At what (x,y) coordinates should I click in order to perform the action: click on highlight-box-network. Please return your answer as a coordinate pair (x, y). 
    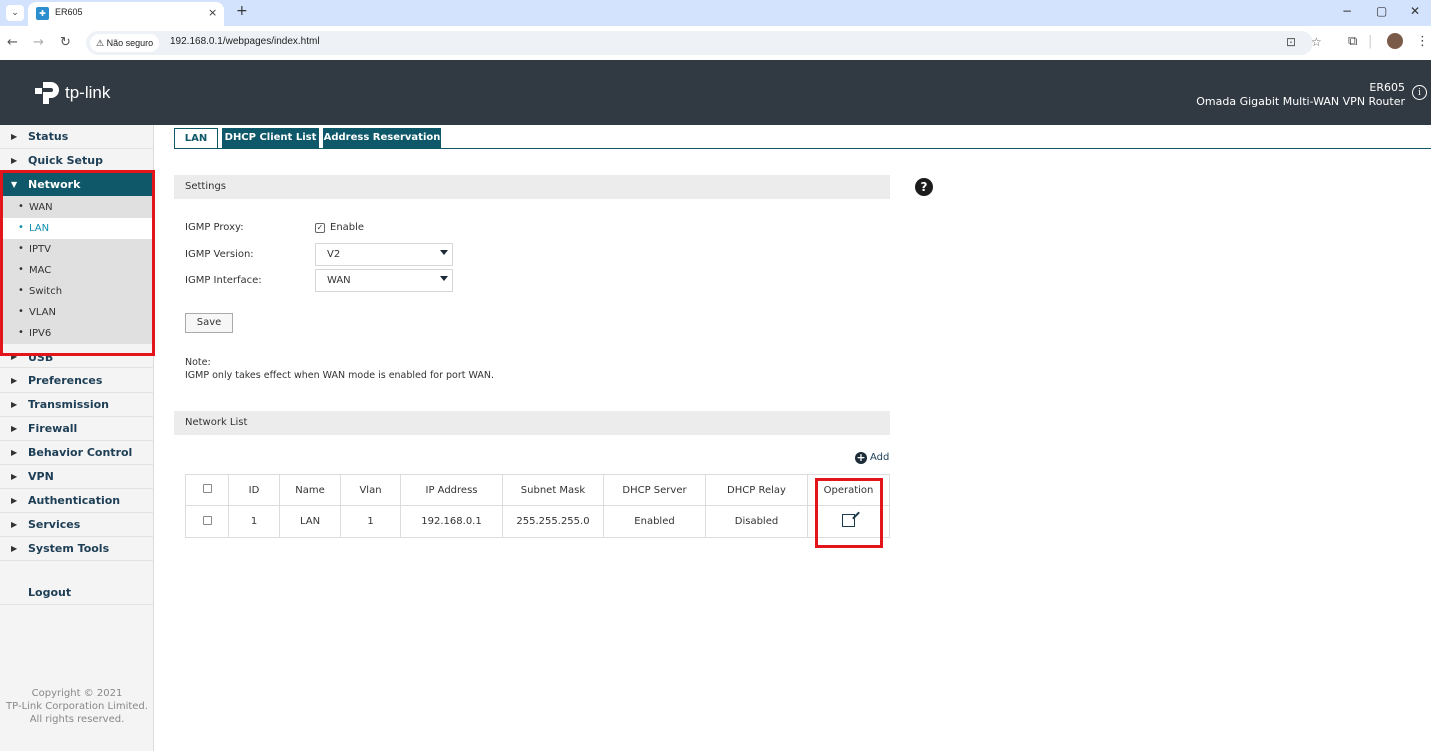
    Looking at the image, I should click on (77, 263).